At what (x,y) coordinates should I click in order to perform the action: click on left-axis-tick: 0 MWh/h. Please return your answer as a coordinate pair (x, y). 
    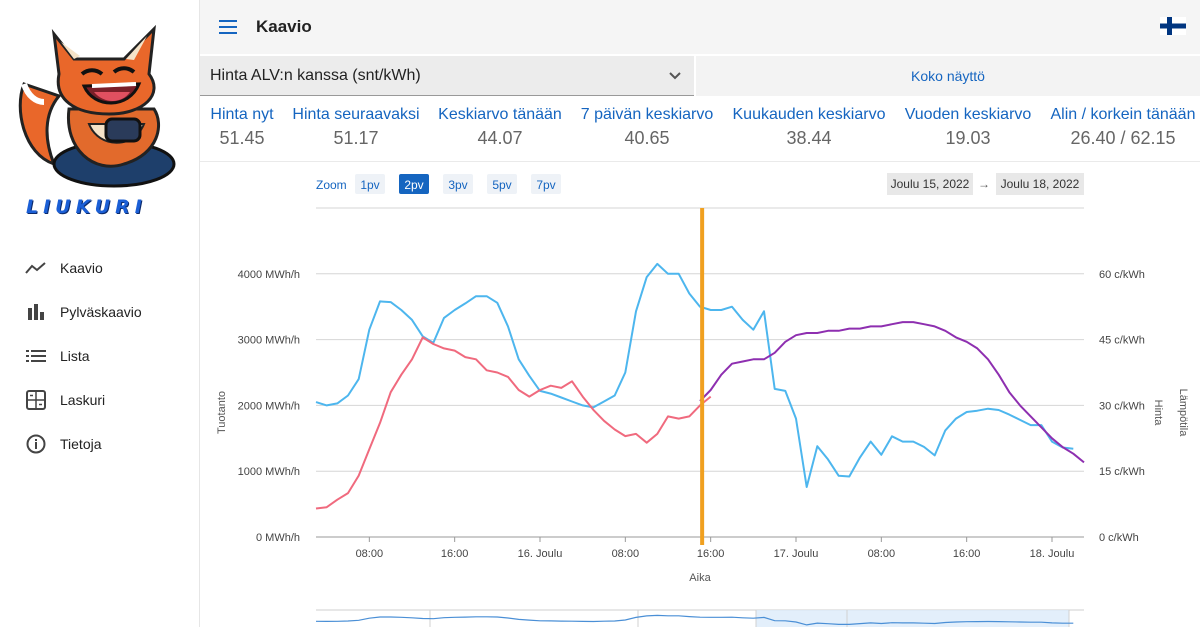
    Looking at the image, I should click on (278, 538).